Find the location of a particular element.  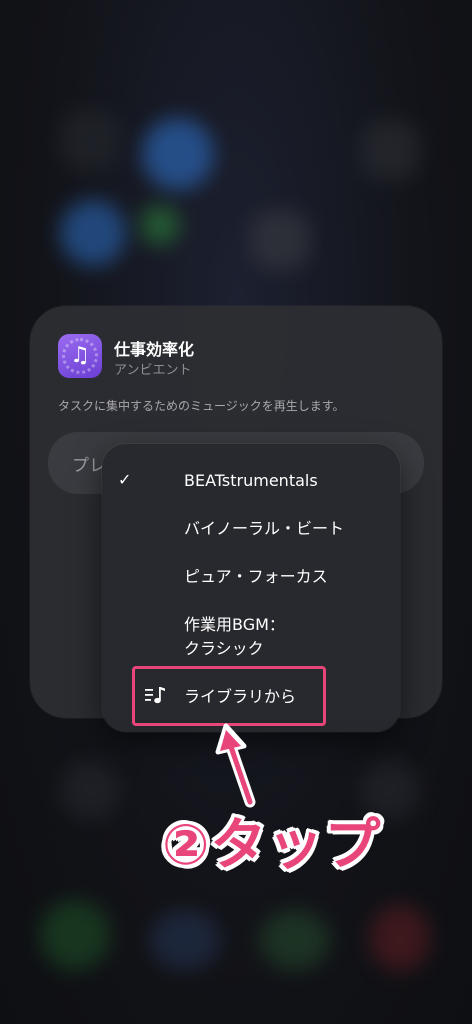

app-title: 仕事効率化 is located at coordinates (154, 349).